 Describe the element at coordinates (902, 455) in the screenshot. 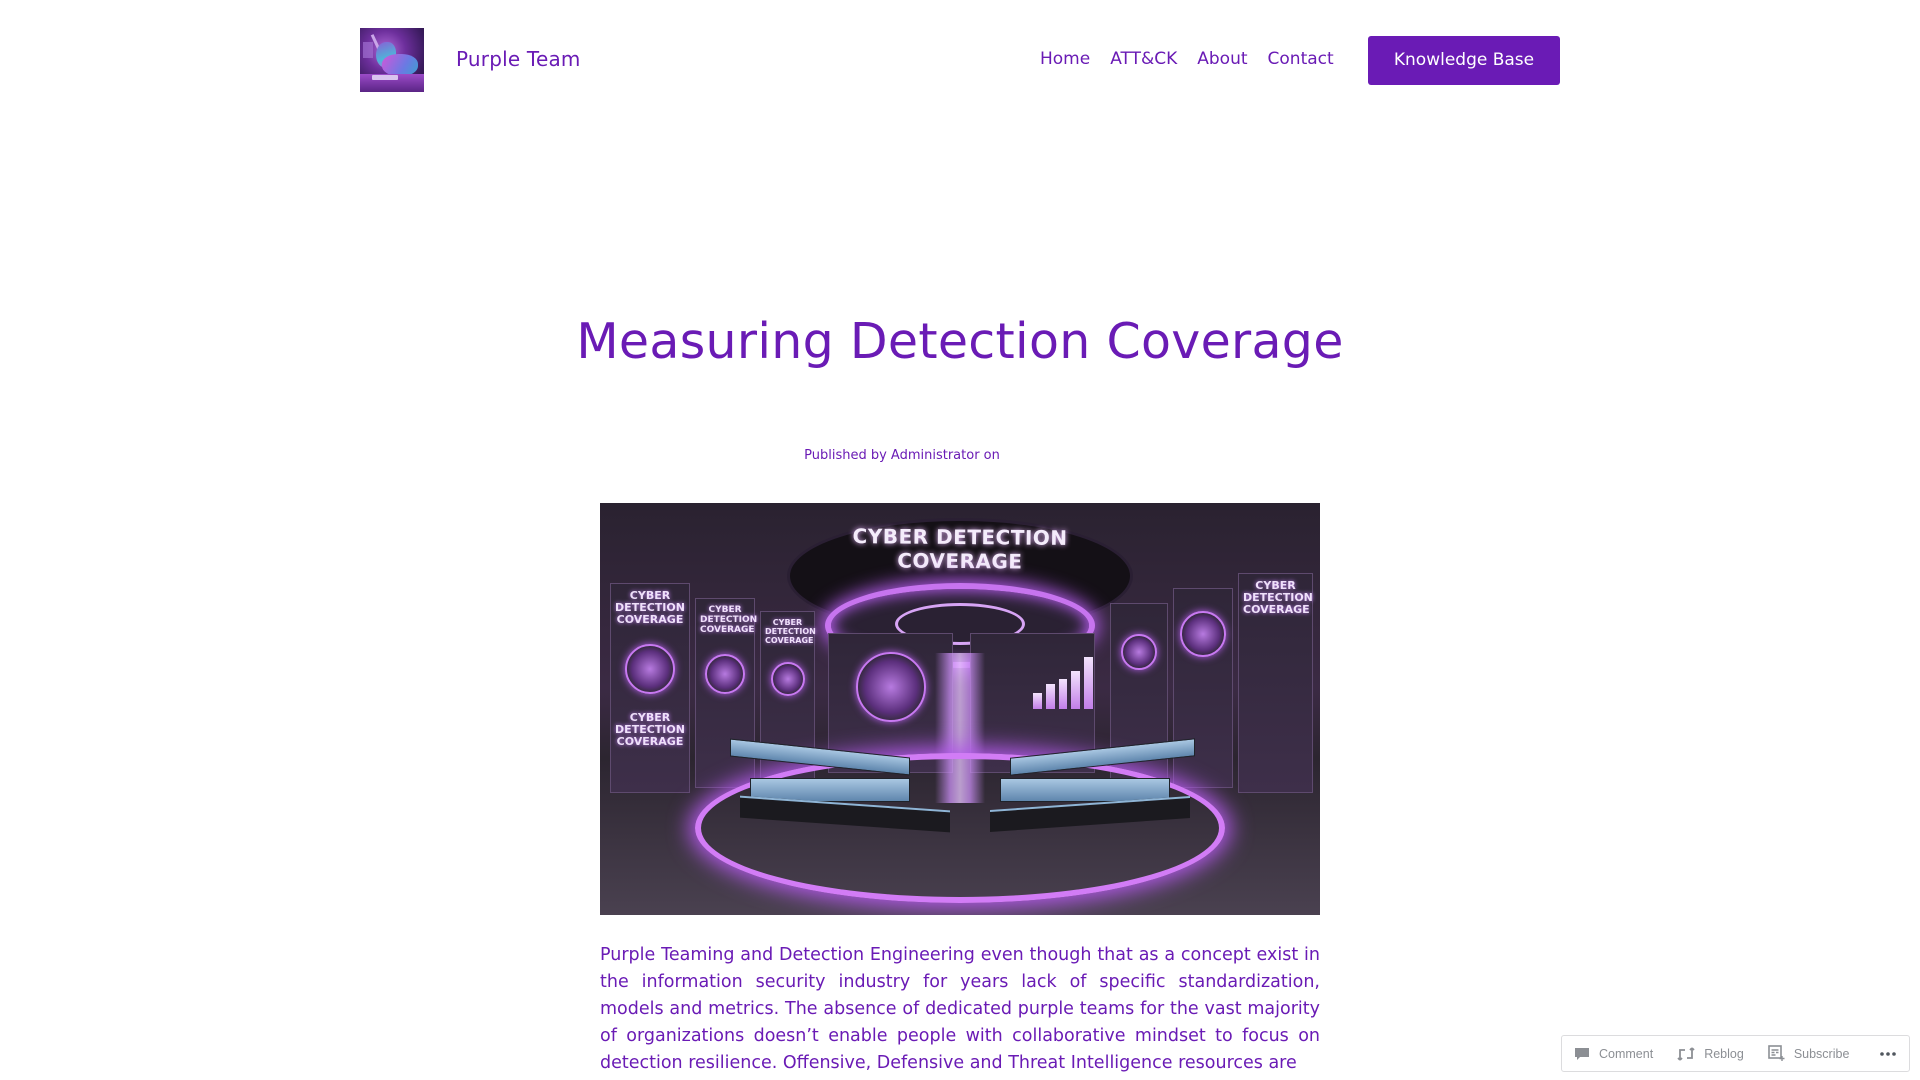

I see `post-byline: Published by Administrator on` at that location.